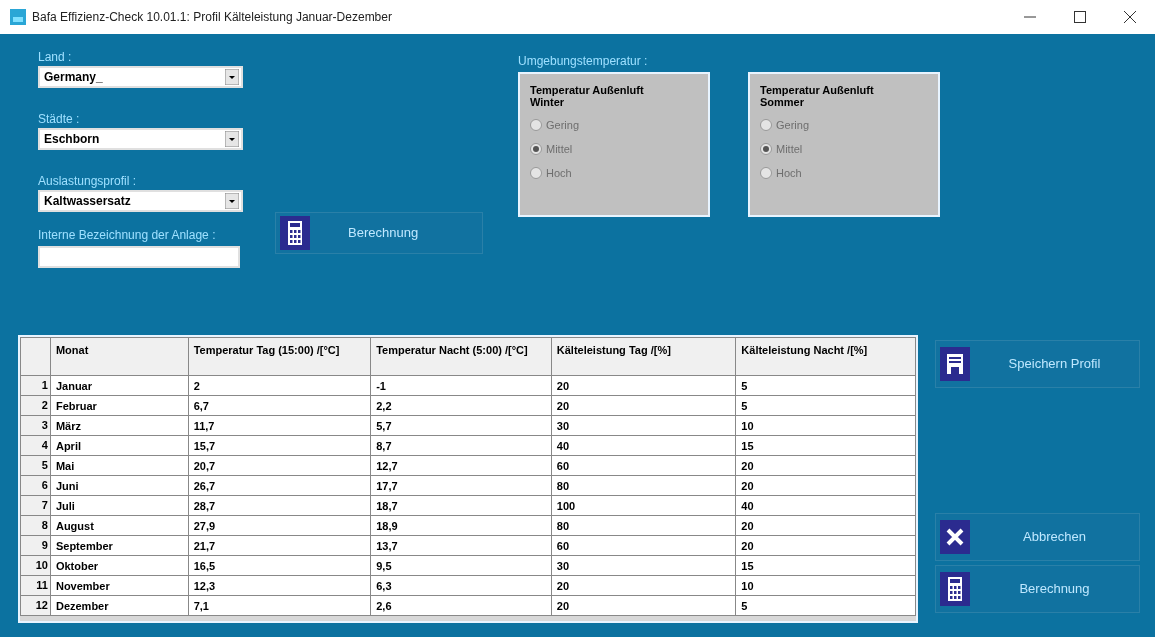  Describe the element at coordinates (461, 545) in the screenshot. I see `table-cell: 13,7` at that location.